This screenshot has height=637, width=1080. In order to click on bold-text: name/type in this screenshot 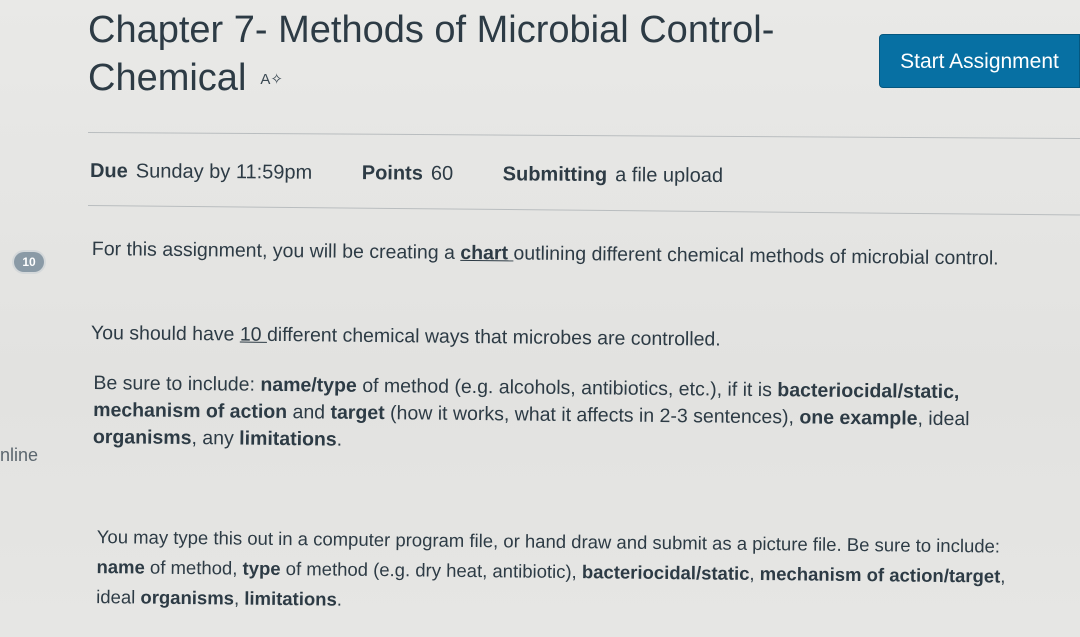, I will do `click(308, 385)`.